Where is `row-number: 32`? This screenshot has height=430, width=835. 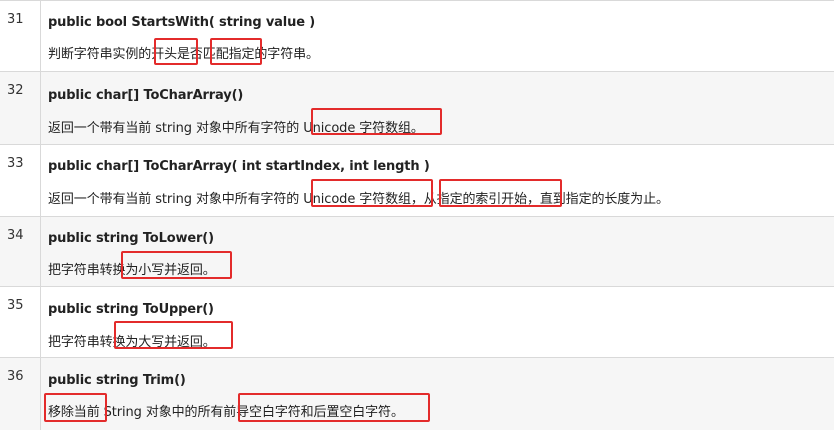 row-number: 32 is located at coordinates (20, 108).